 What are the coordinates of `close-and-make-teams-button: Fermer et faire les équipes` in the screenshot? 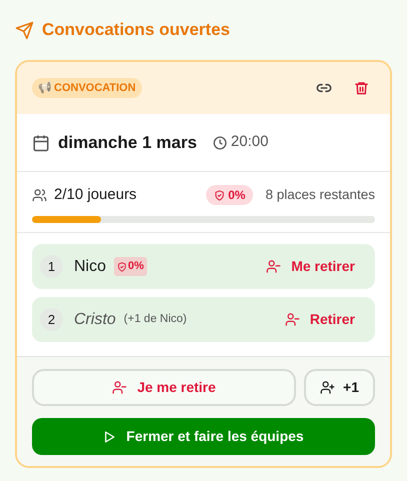 It's located at (203, 436).